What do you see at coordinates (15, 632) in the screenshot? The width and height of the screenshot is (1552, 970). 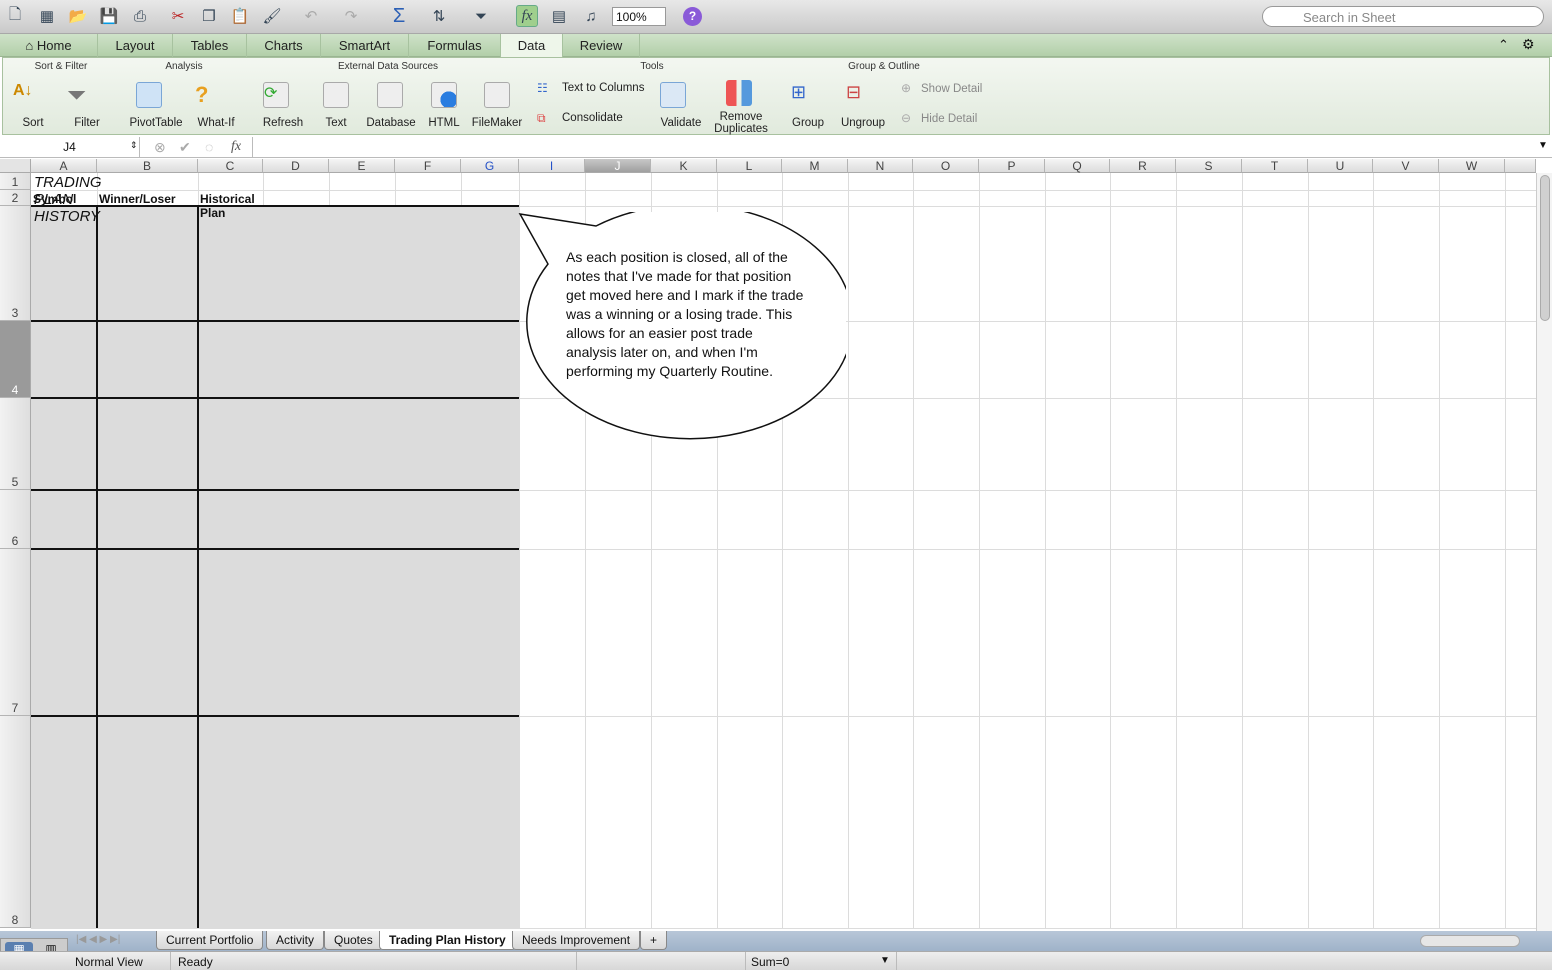 I see `row-header-7: 7` at bounding box center [15, 632].